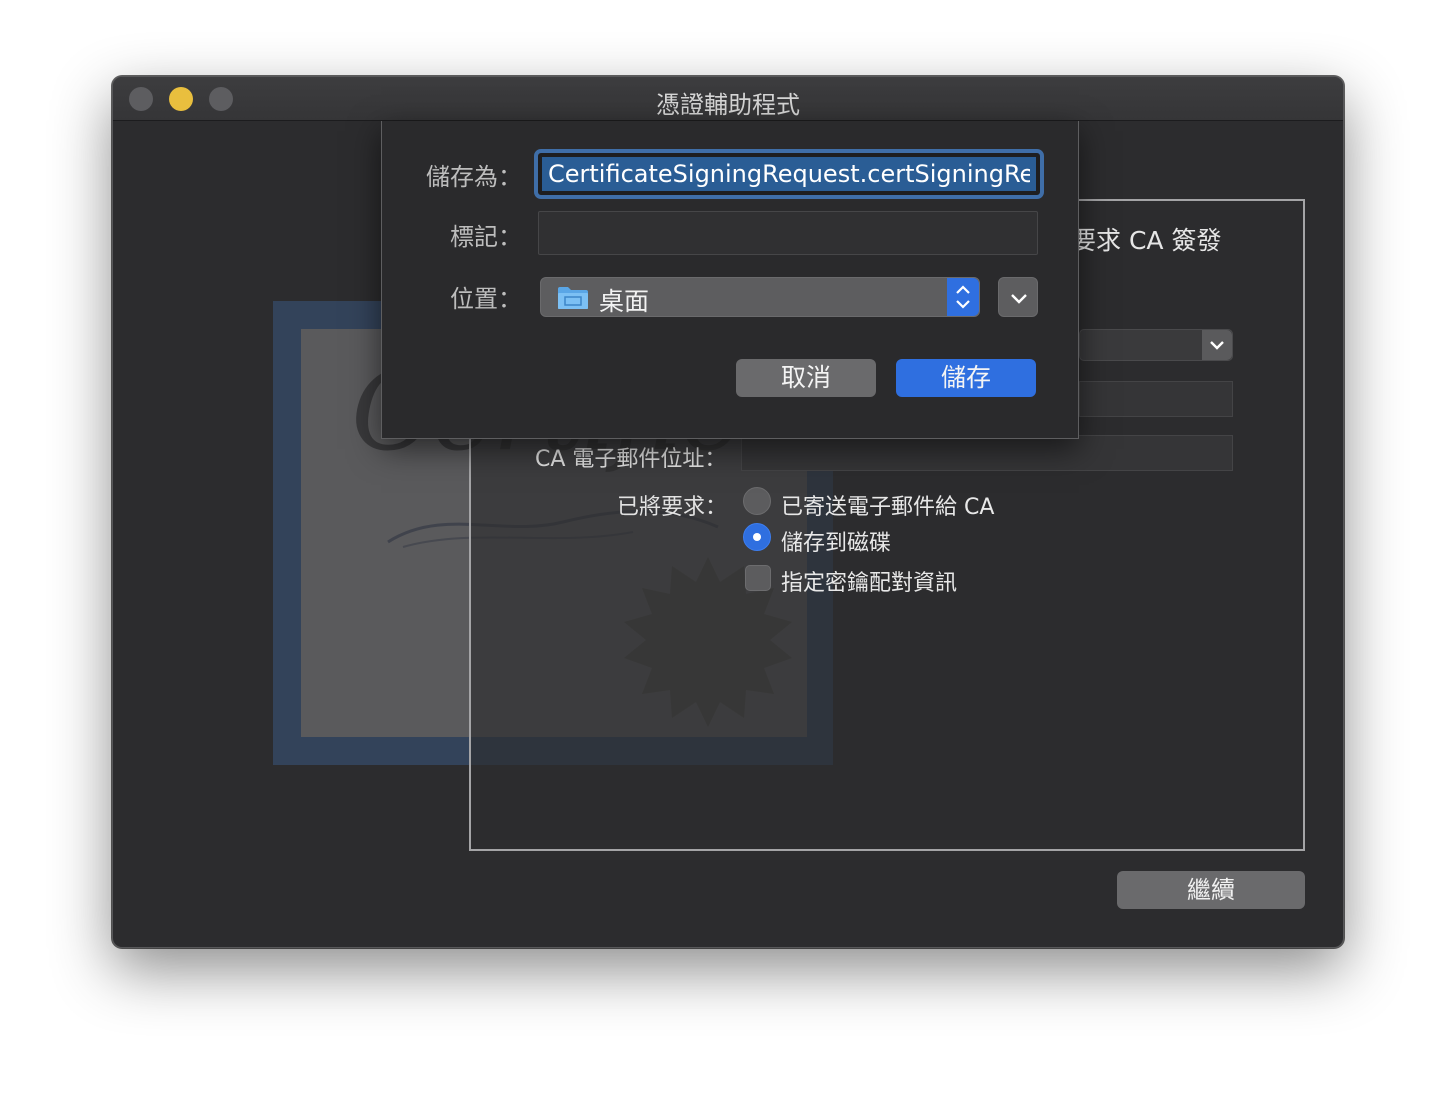 Image resolution: width=1456 pixels, height=1096 pixels. I want to click on tags-input, so click(788, 233).